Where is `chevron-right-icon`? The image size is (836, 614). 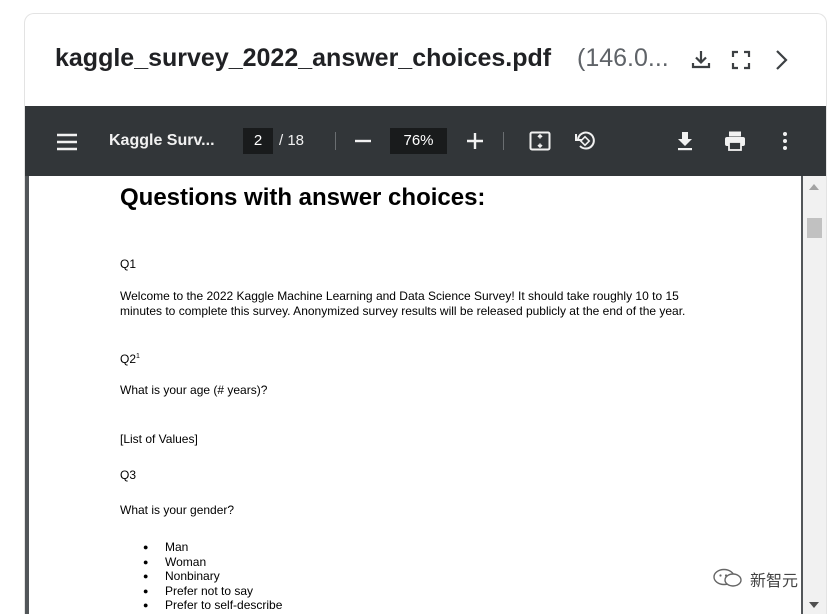
chevron-right-icon is located at coordinates (781, 60).